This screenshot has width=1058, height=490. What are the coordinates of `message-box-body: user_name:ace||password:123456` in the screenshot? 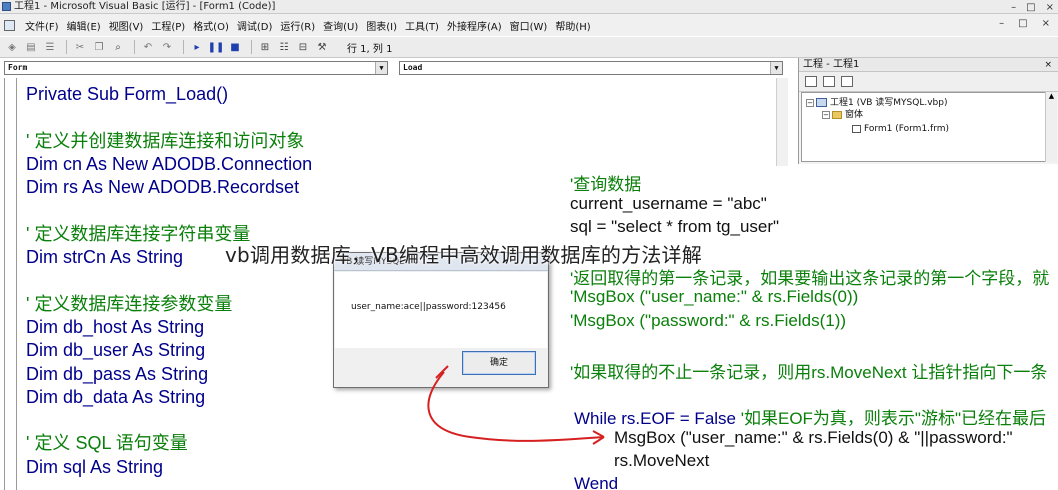 It's located at (441, 310).